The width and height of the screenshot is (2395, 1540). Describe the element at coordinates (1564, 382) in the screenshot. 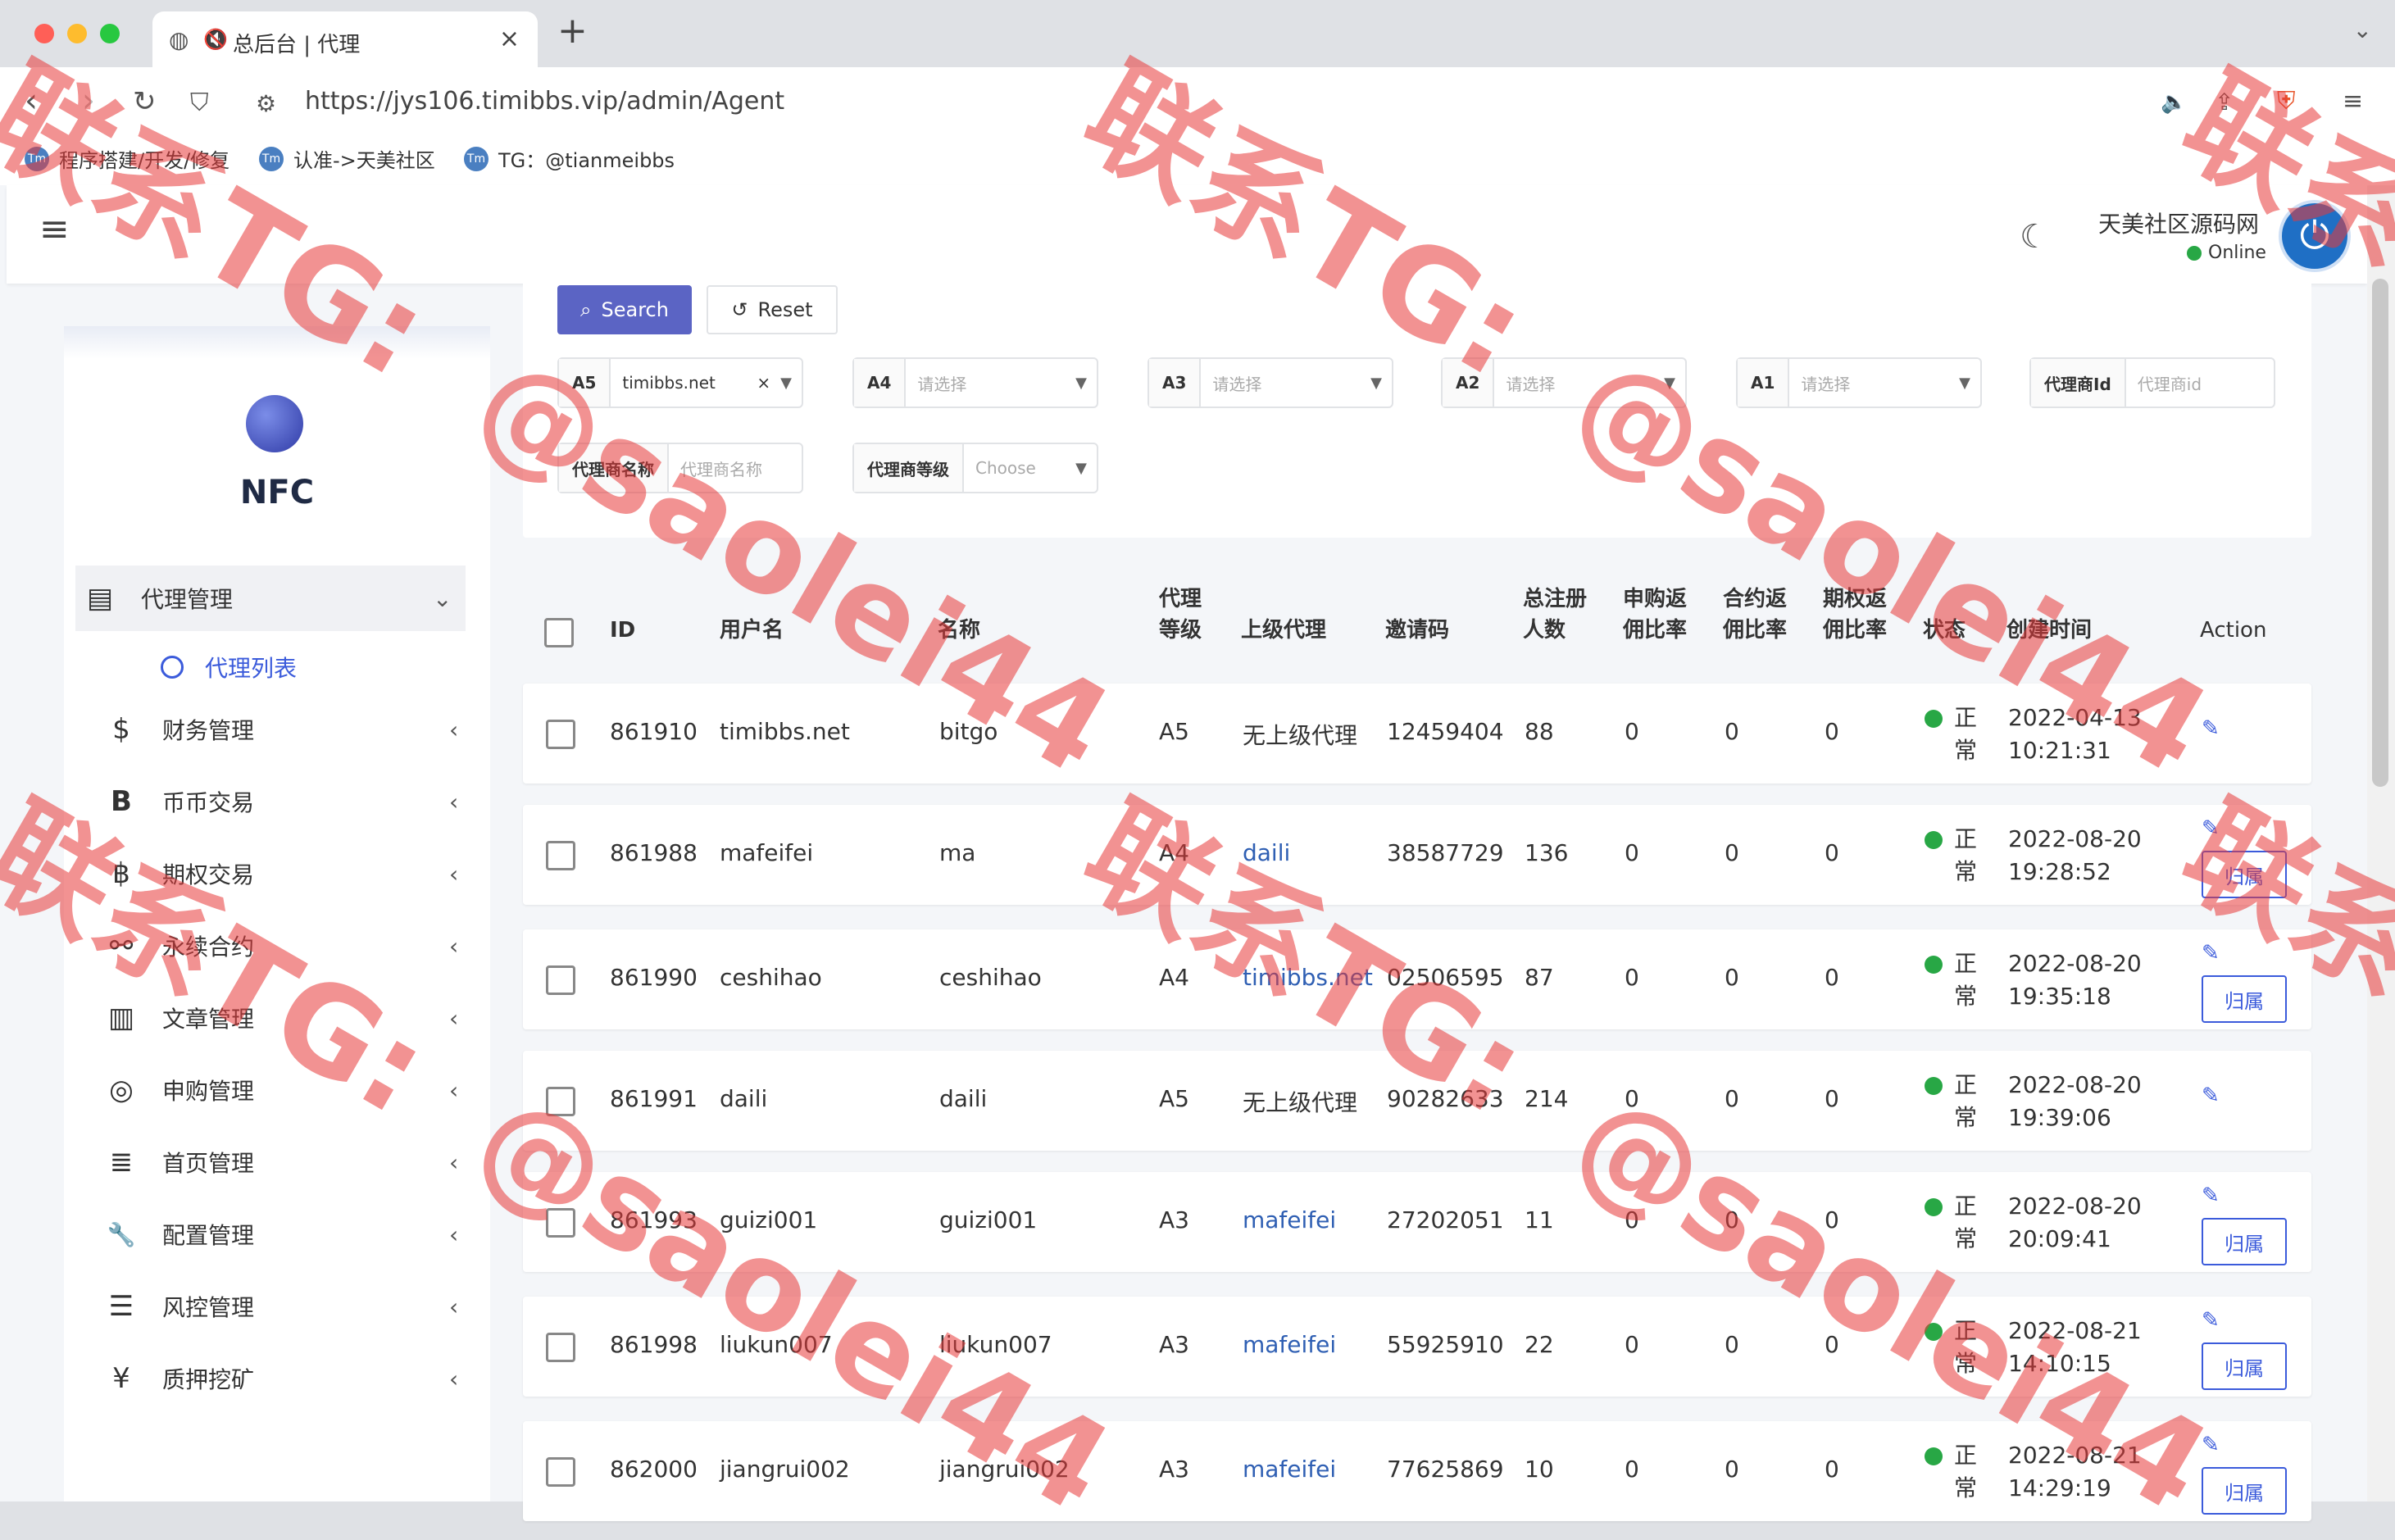

I see `a2-filter-select: A2 请选择 ▼` at that location.